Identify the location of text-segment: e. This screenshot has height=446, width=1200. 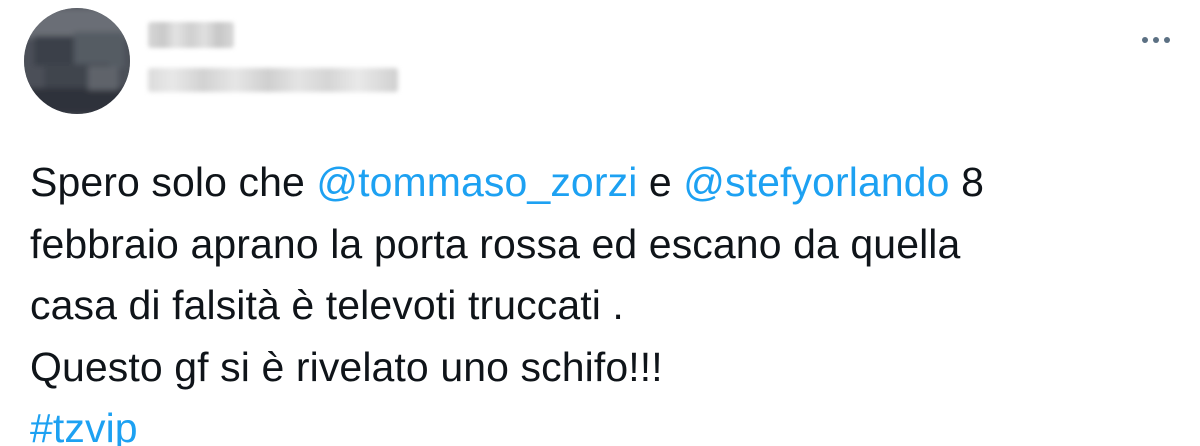
(660, 182).